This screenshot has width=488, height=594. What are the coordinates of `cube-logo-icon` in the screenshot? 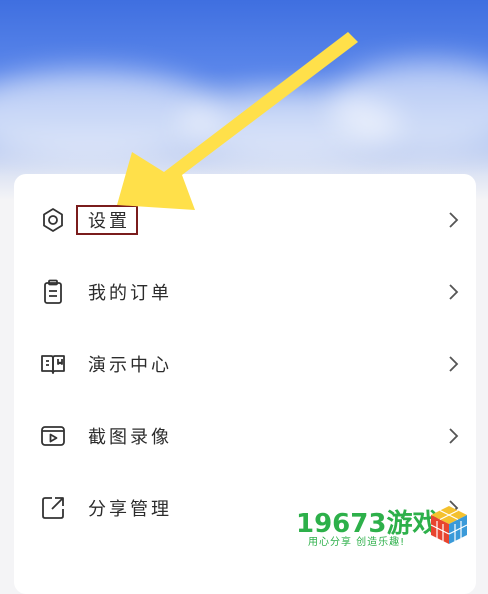 It's located at (449, 525).